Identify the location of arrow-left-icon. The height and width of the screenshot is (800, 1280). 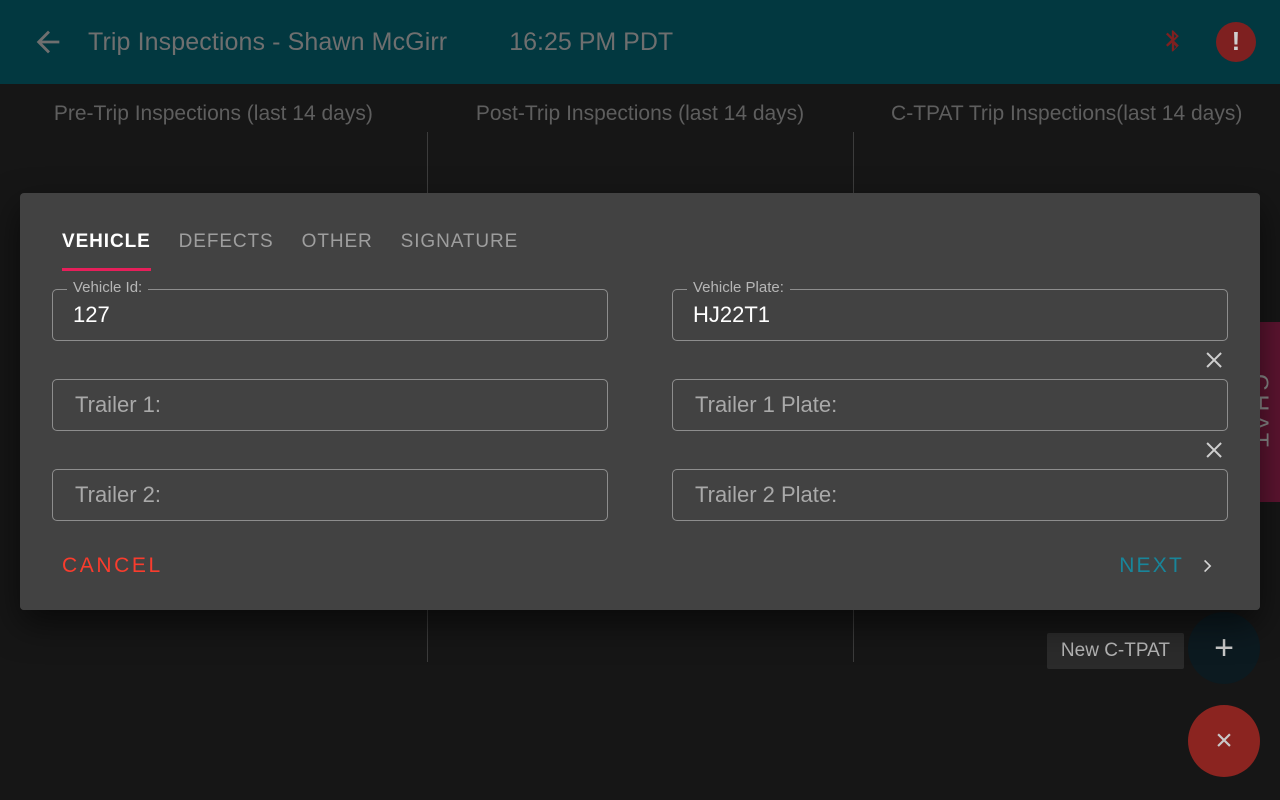
(48, 42).